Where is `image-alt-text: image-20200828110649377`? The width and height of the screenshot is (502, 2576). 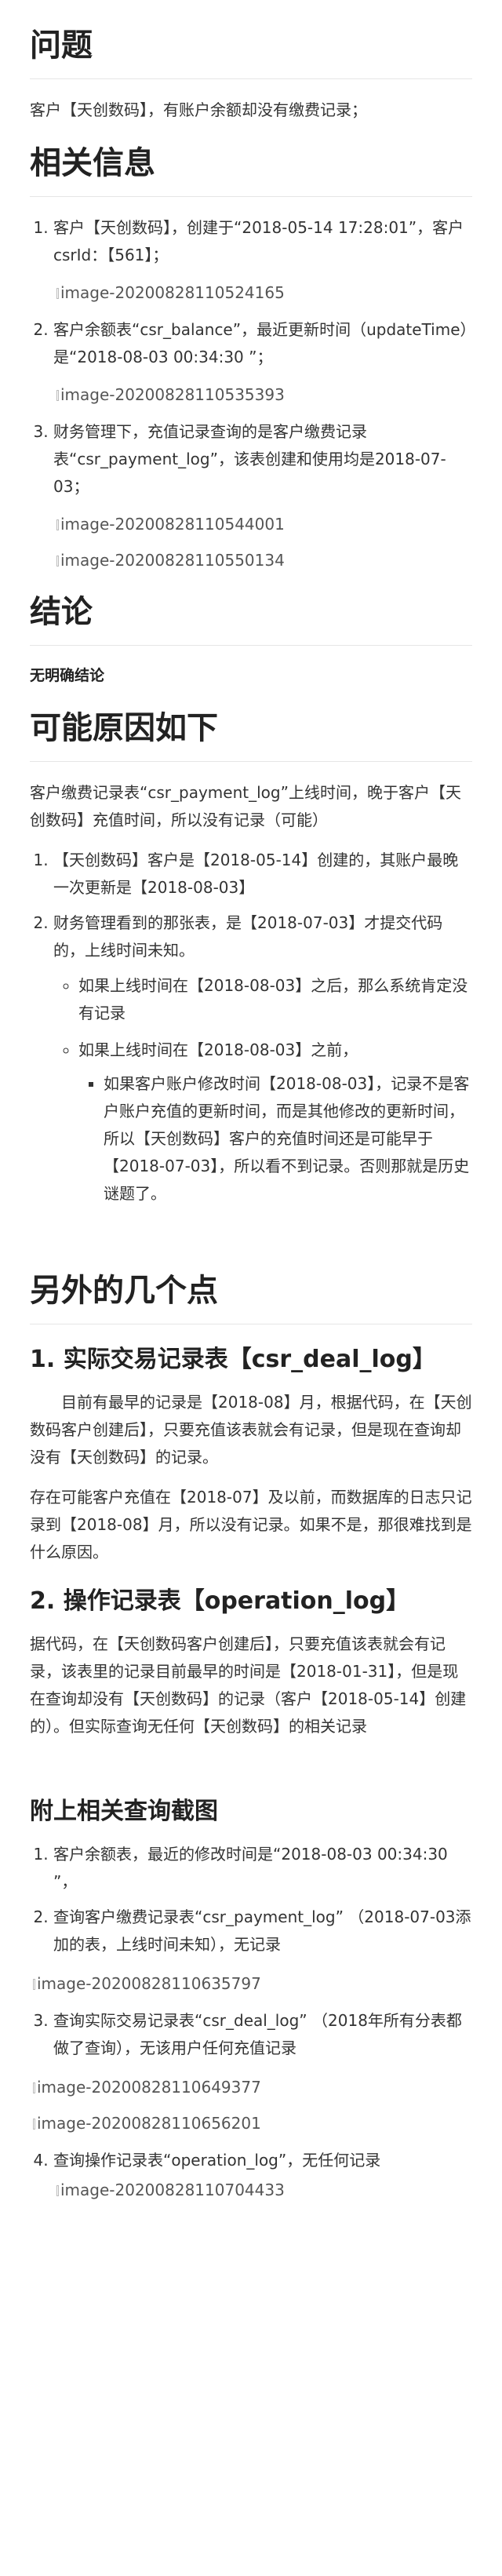 image-alt-text: image-20200828110649377 is located at coordinates (149, 2087).